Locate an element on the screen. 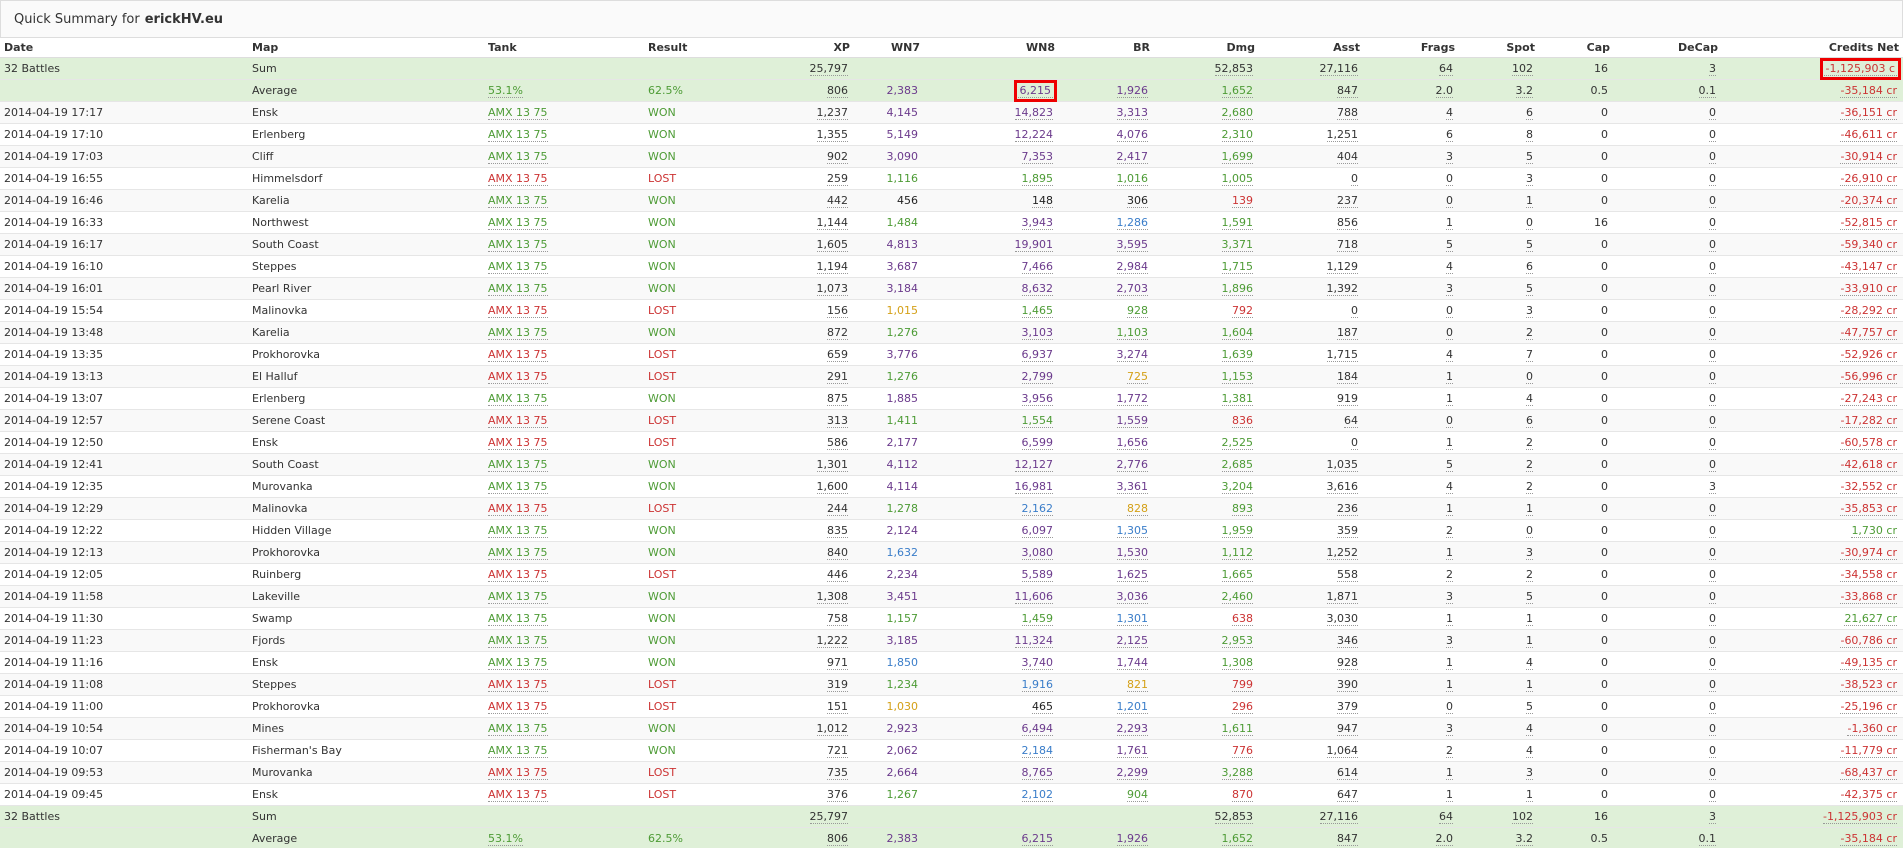  dmg-value: 2,460 is located at coordinates (1237, 596).